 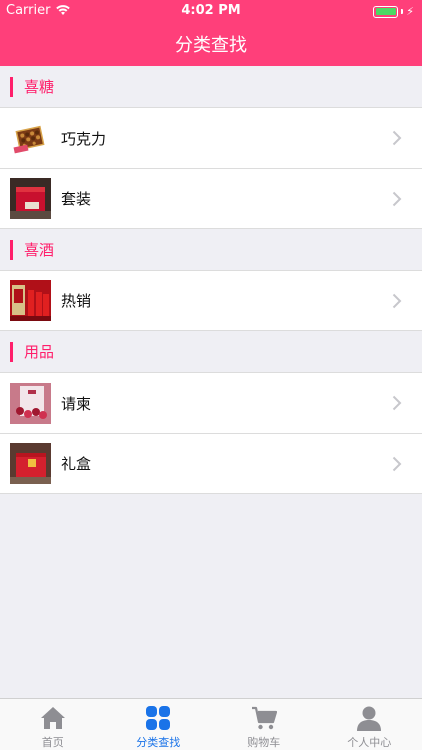 What do you see at coordinates (211, 86) in the screenshot?
I see `section-header-candy: 喜糖` at bounding box center [211, 86].